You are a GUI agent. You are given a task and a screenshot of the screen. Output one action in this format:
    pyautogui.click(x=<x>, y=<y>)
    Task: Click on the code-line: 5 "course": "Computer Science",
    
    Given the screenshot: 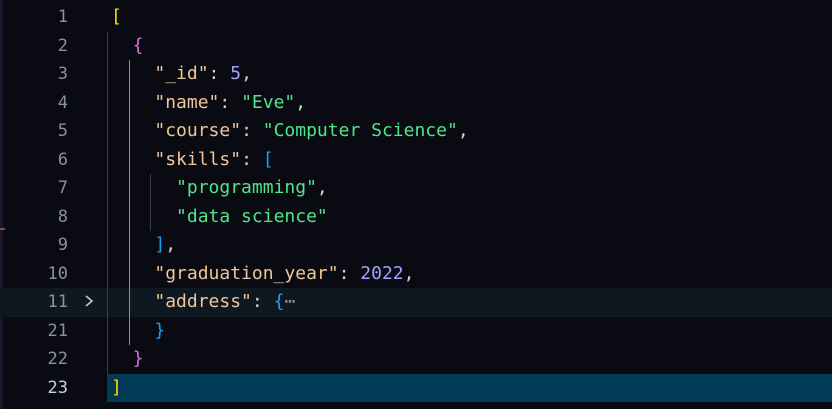 What is the action you would take?
    pyautogui.click(x=416, y=131)
    